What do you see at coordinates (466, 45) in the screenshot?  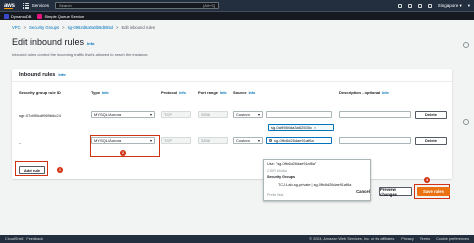 I see `side-info-icon` at bounding box center [466, 45].